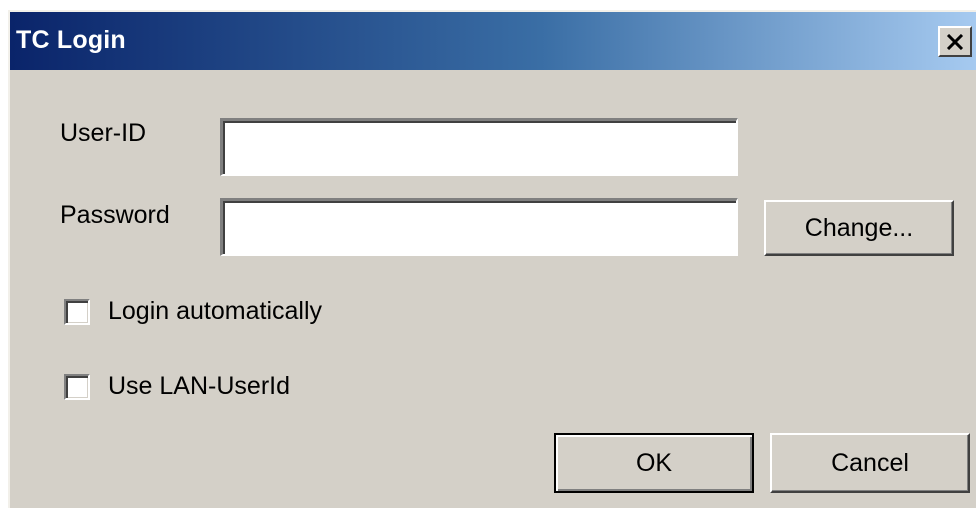  I want to click on cancel-button: Cancel, so click(870, 463).